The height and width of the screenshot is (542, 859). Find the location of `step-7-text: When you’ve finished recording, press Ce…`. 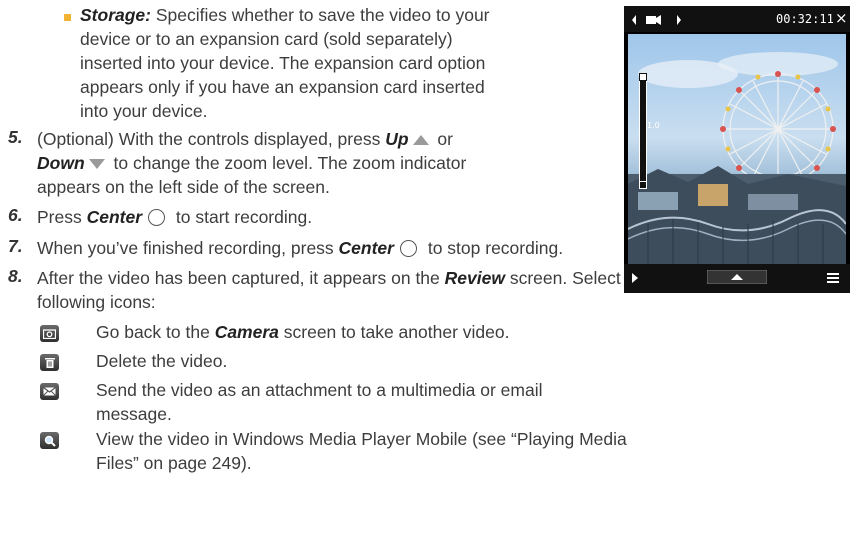

step-7-text: When you’ve finished recording, press Ce… is located at coordinates (300, 248).